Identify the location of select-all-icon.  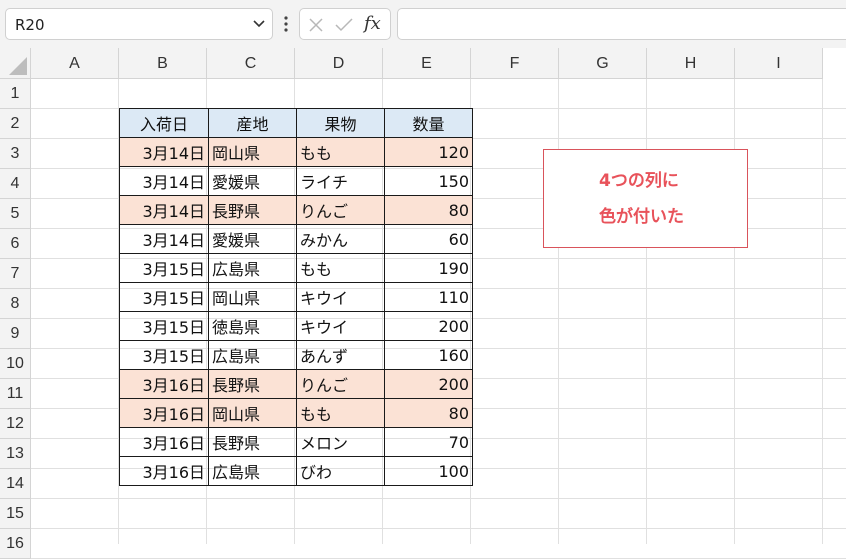
(18, 66).